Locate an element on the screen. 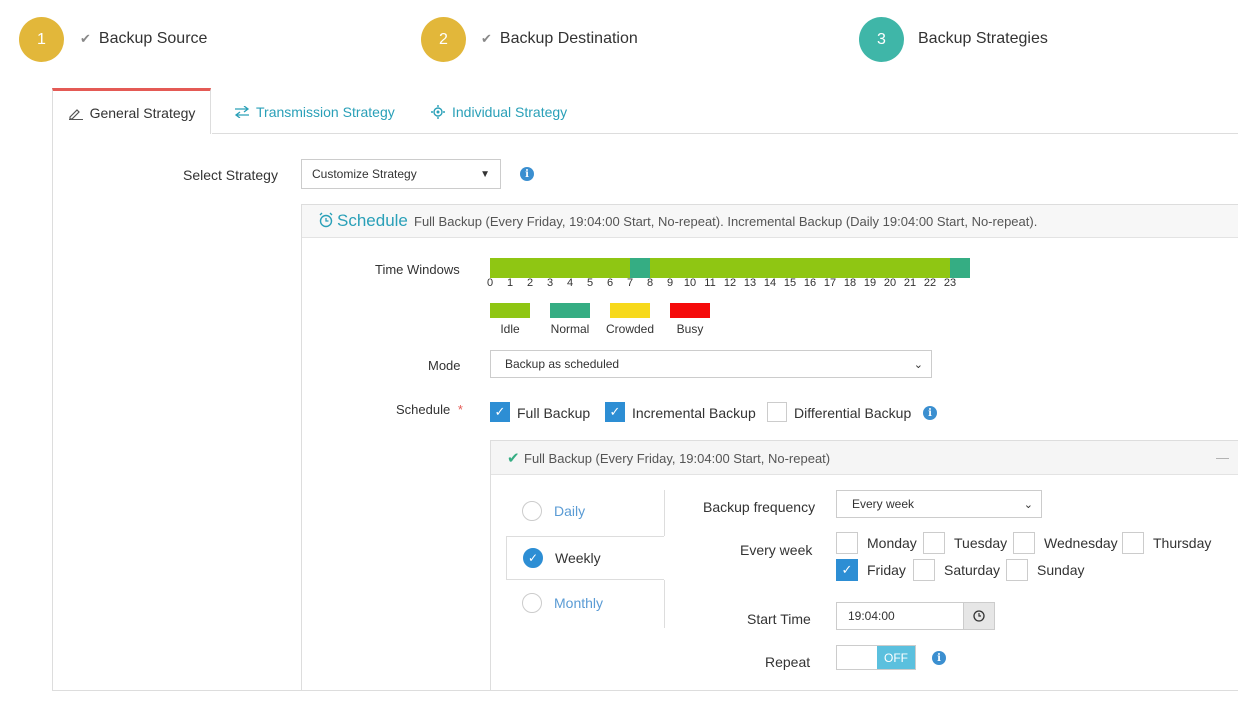 The width and height of the screenshot is (1238, 726). select-strategy-label: Select Strategy is located at coordinates (230, 175).